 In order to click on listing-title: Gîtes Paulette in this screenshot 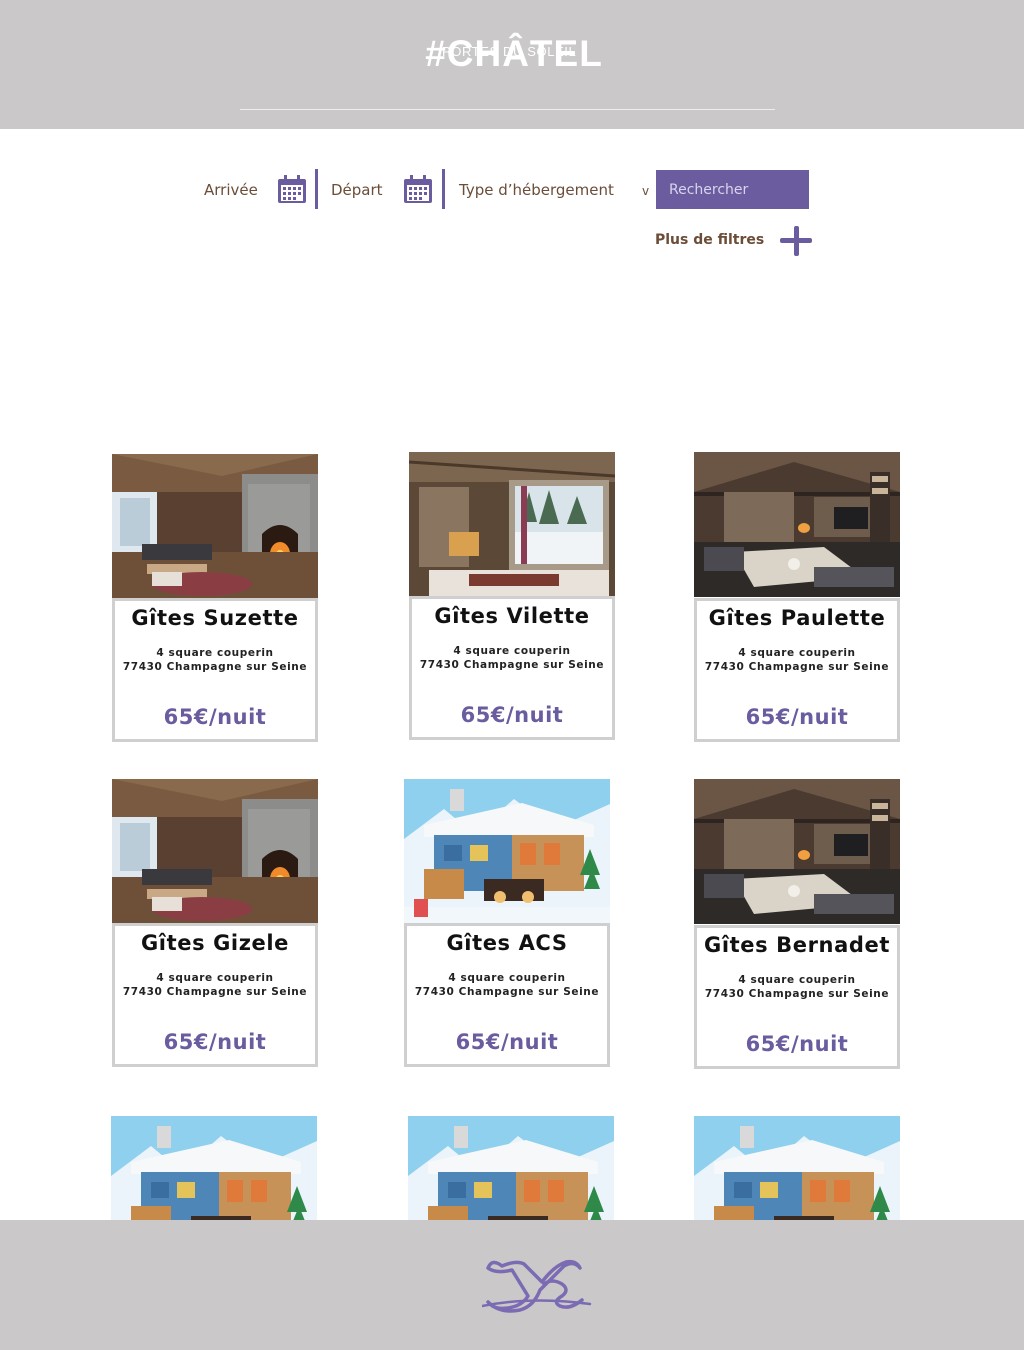, I will do `click(797, 618)`.